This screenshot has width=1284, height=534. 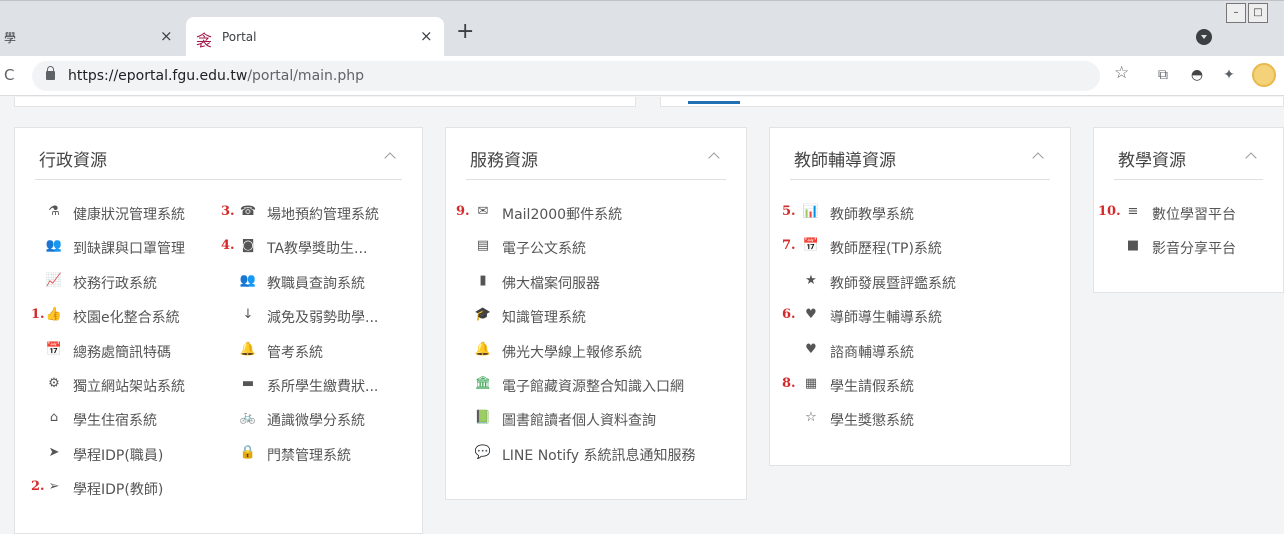 What do you see at coordinates (1194, 249) in the screenshot?
I see `item-label: 影音分享平台` at bounding box center [1194, 249].